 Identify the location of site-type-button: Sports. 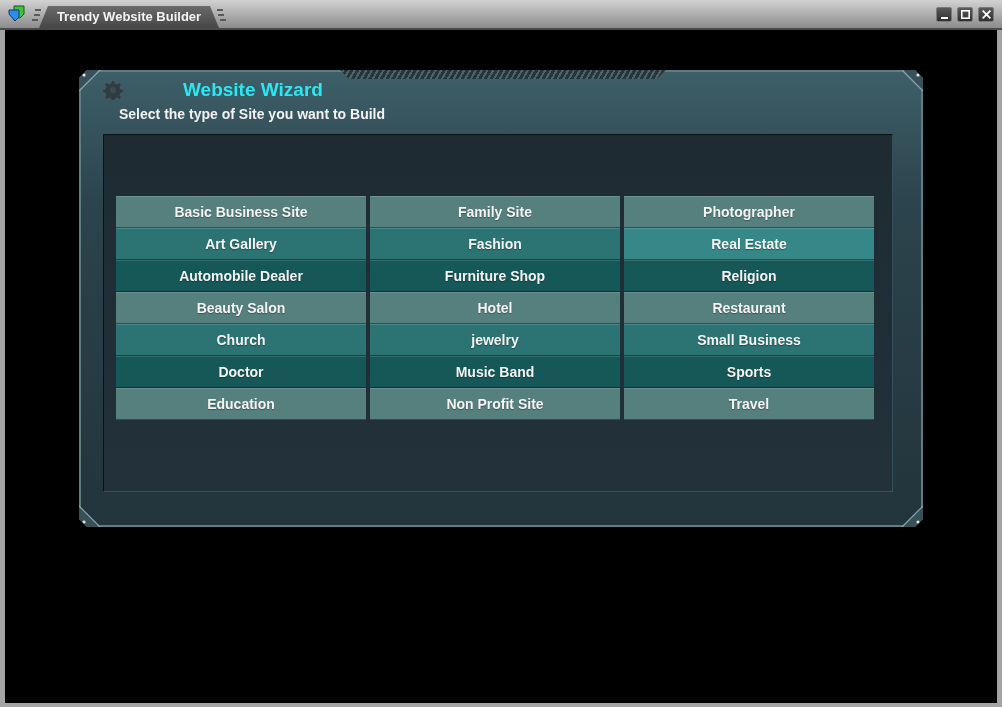
(749, 372).